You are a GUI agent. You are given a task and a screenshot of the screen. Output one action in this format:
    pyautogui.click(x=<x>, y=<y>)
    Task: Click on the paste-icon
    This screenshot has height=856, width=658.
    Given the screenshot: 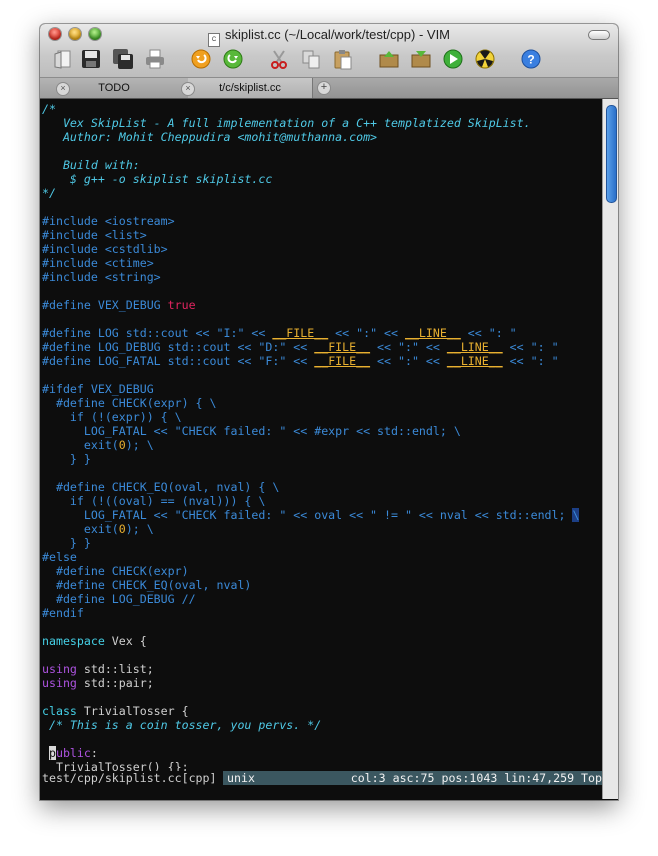 What is the action you would take?
    pyautogui.click(x=343, y=59)
    